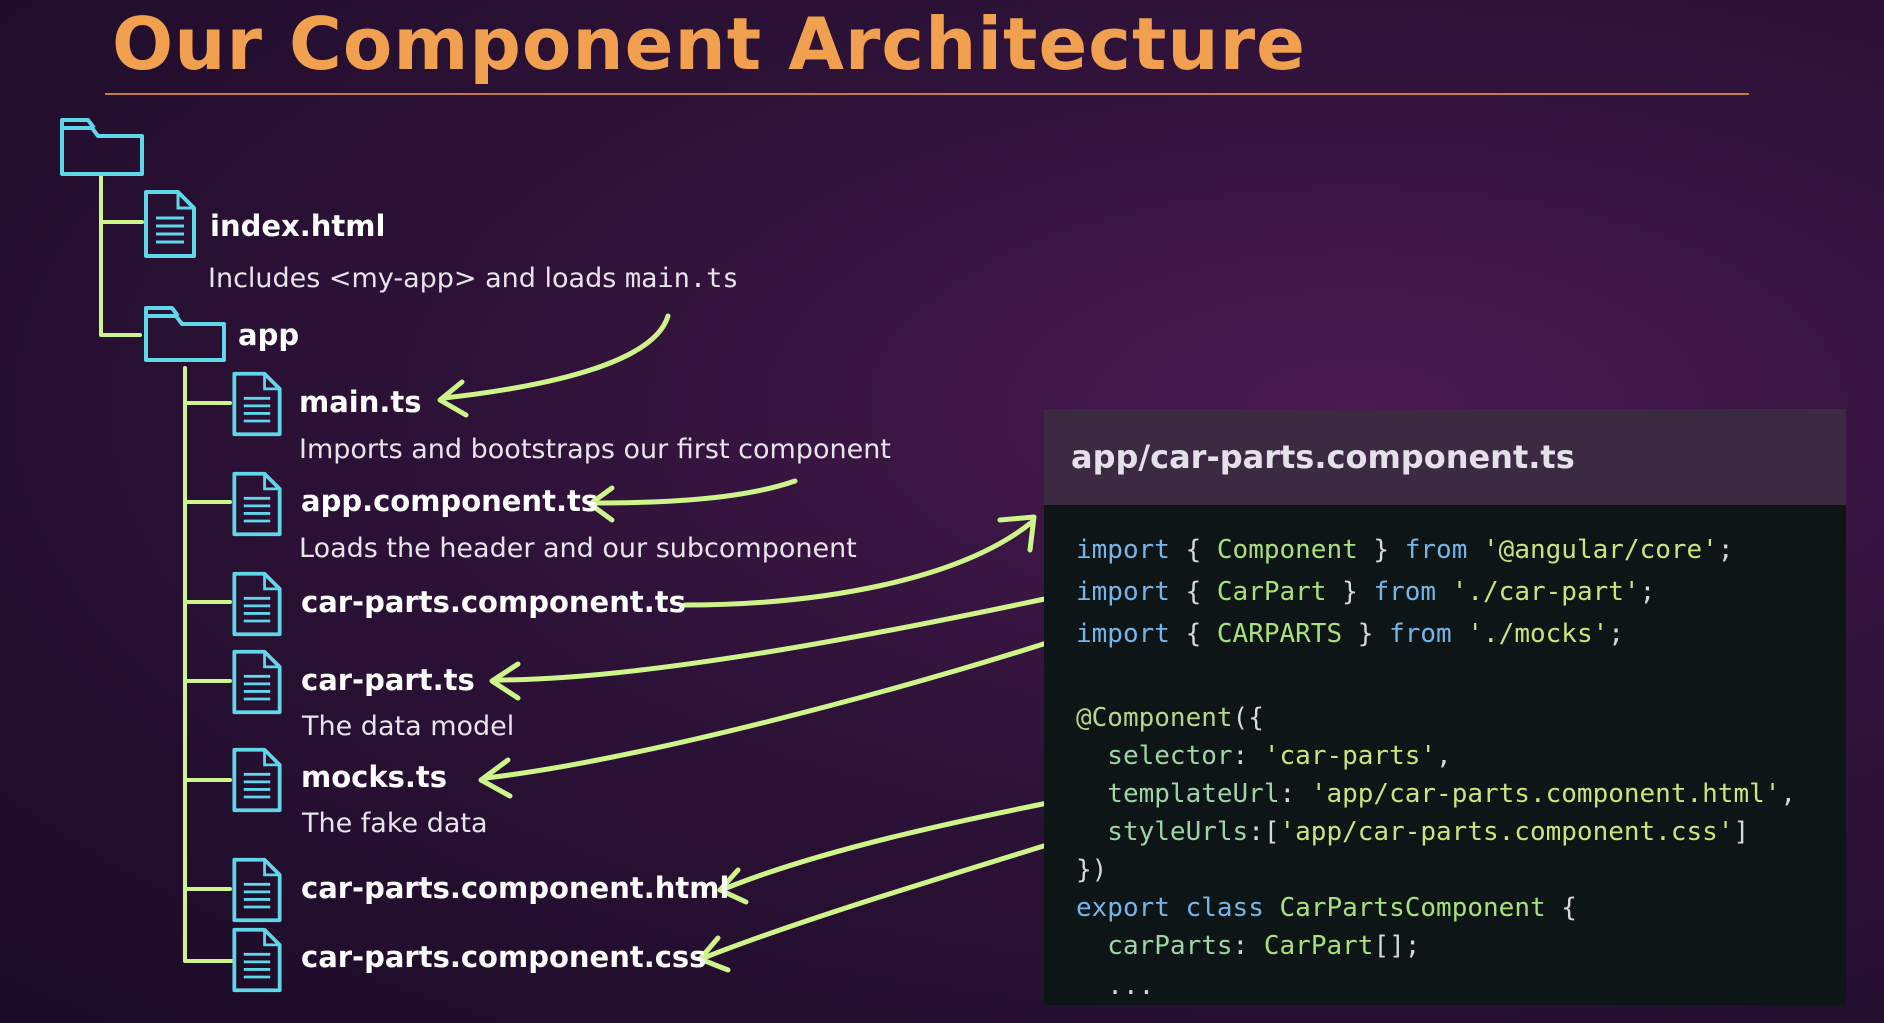 Image resolution: width=1884 pixels, height=1023 pixels. What do you see at coordinates (578, 548) in the screenshot?
I see `file-desc-app-component-ts: Loads the header and our subcomponent` at bounding box center [578, 548].